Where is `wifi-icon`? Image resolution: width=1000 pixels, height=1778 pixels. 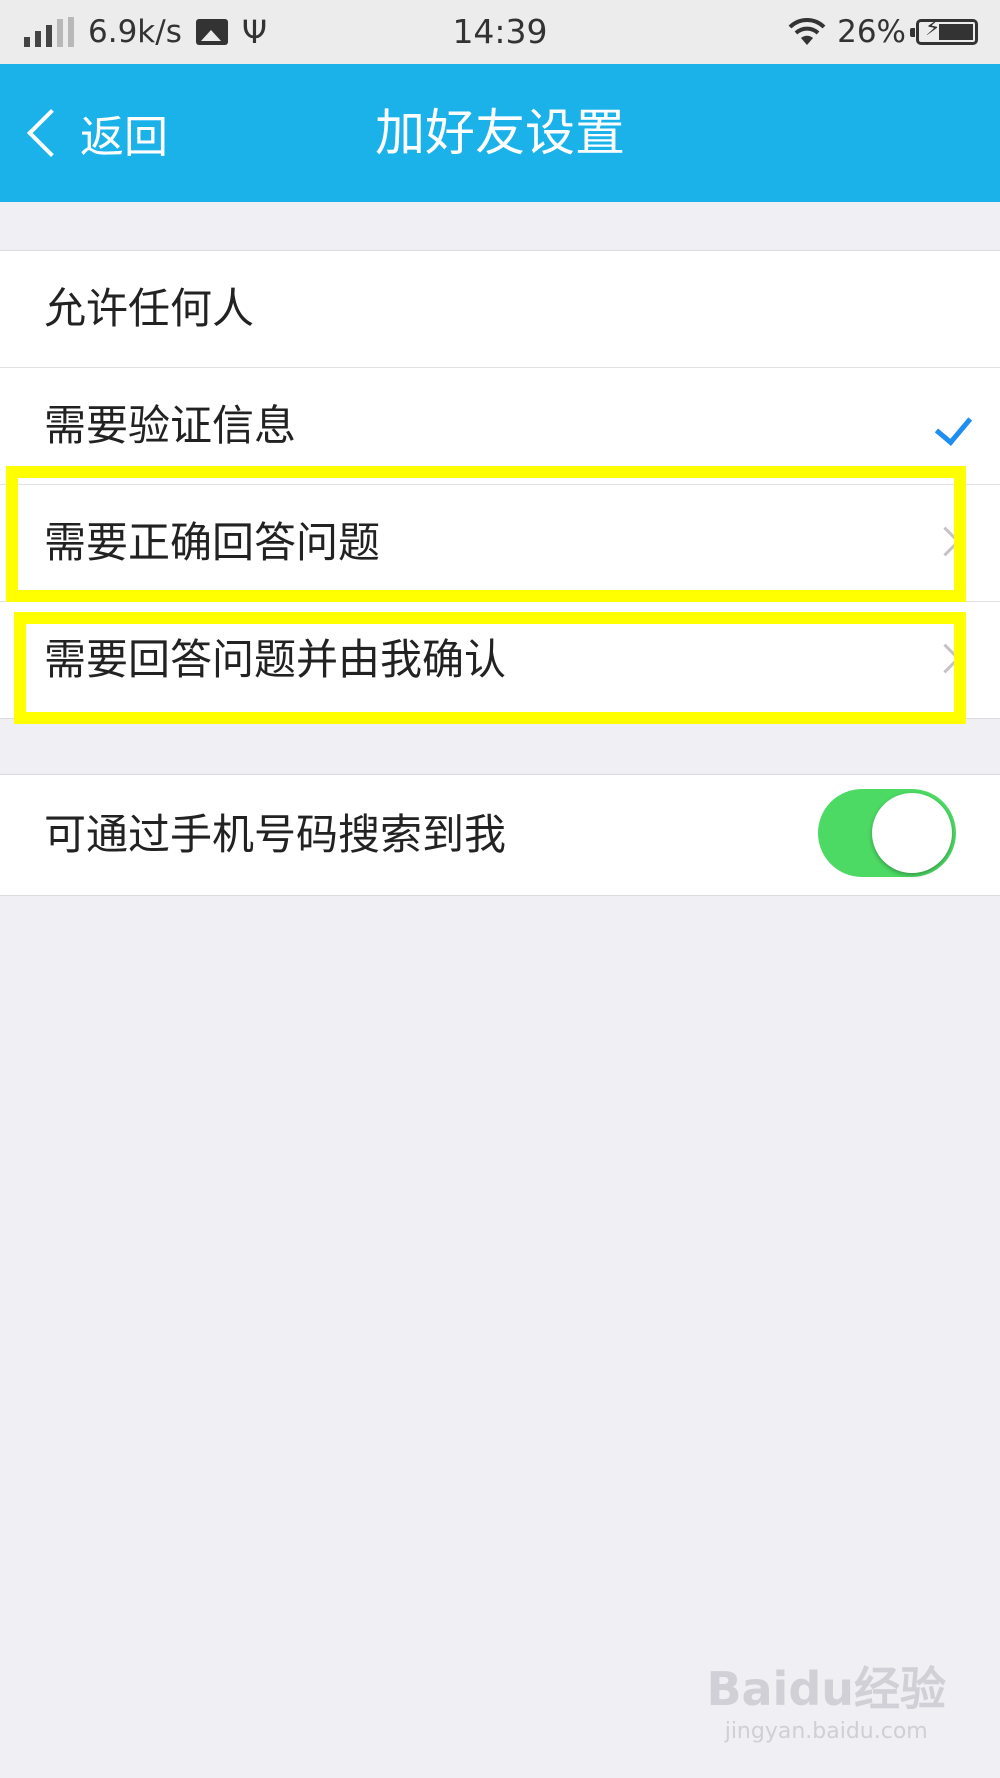
wifi-icon is located at coordinates (807, 31).